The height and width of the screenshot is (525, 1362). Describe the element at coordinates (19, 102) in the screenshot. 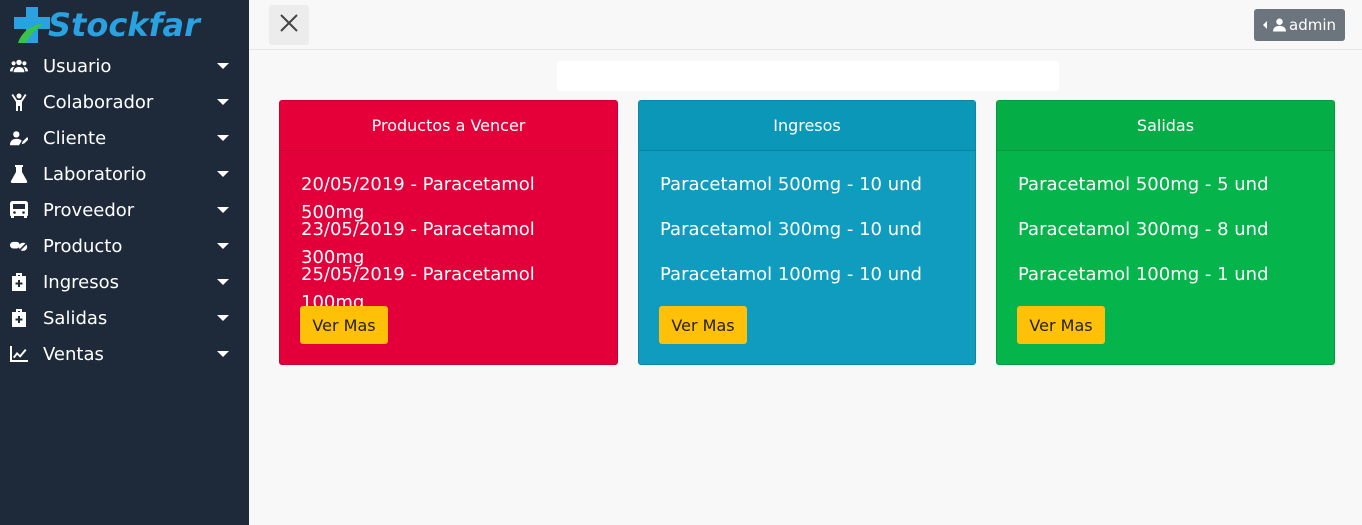

I see `child-icon` at that location.